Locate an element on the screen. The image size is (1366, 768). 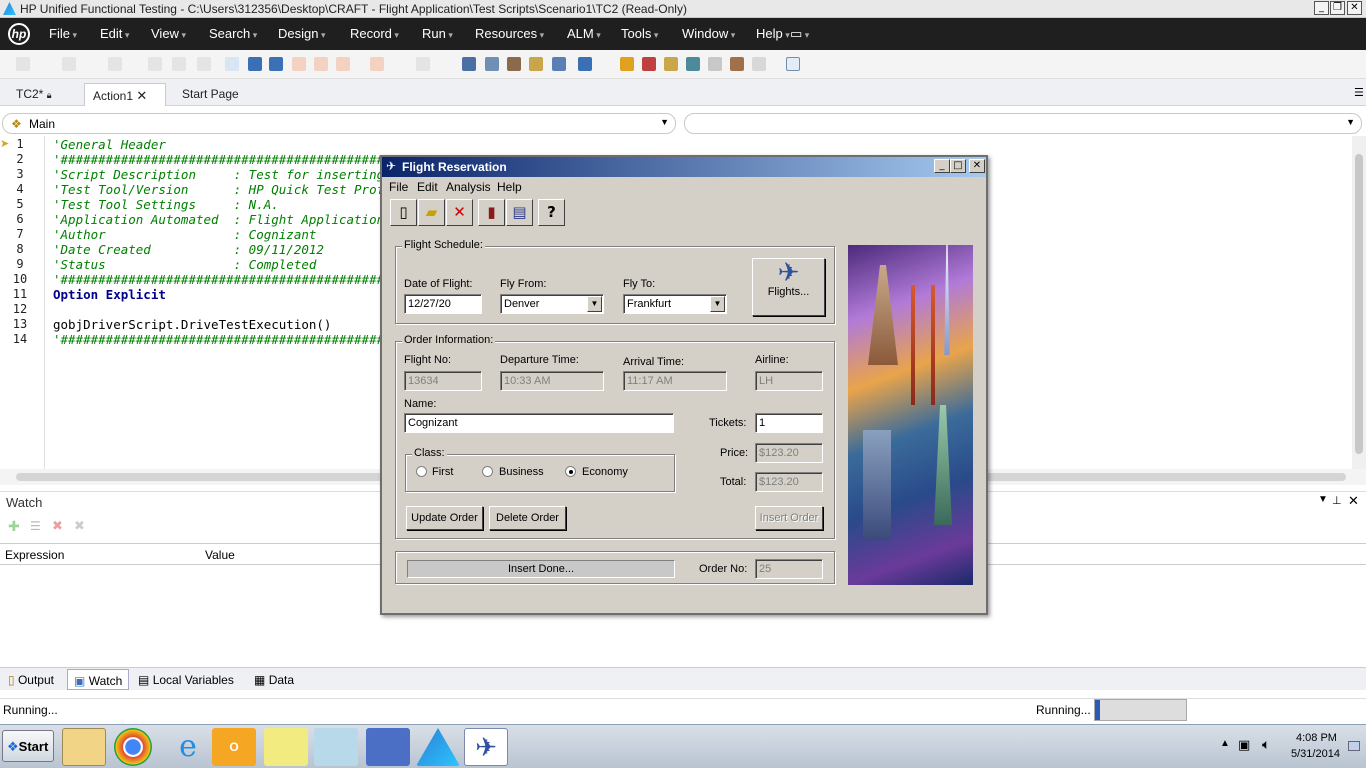
menu-file: File is located at coordinates (63, 33).